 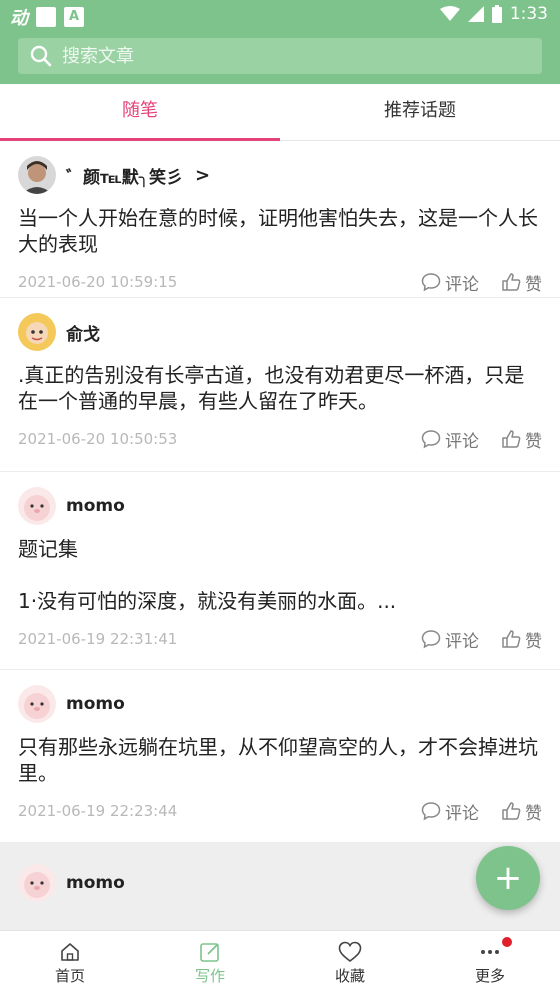 What do you see at coordinates (280, 16) in the screenshot?
I see `status-bar: 动 A 1:33` at bounding box center [280, 16].